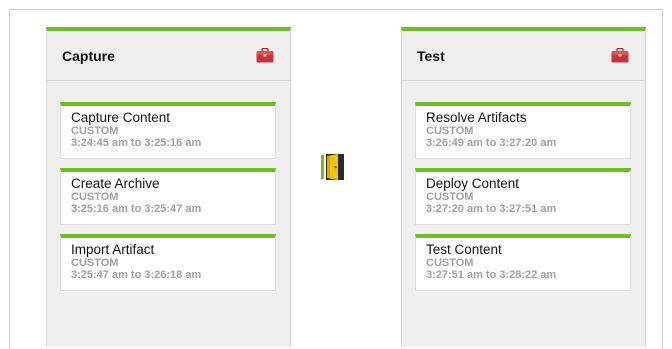 This screenshot has width=672, height=349. Describe the element at coordinates (491, 143) in the screenshot. I see `job-time: 3:26:49 am to 3:27:20 am` at that location.